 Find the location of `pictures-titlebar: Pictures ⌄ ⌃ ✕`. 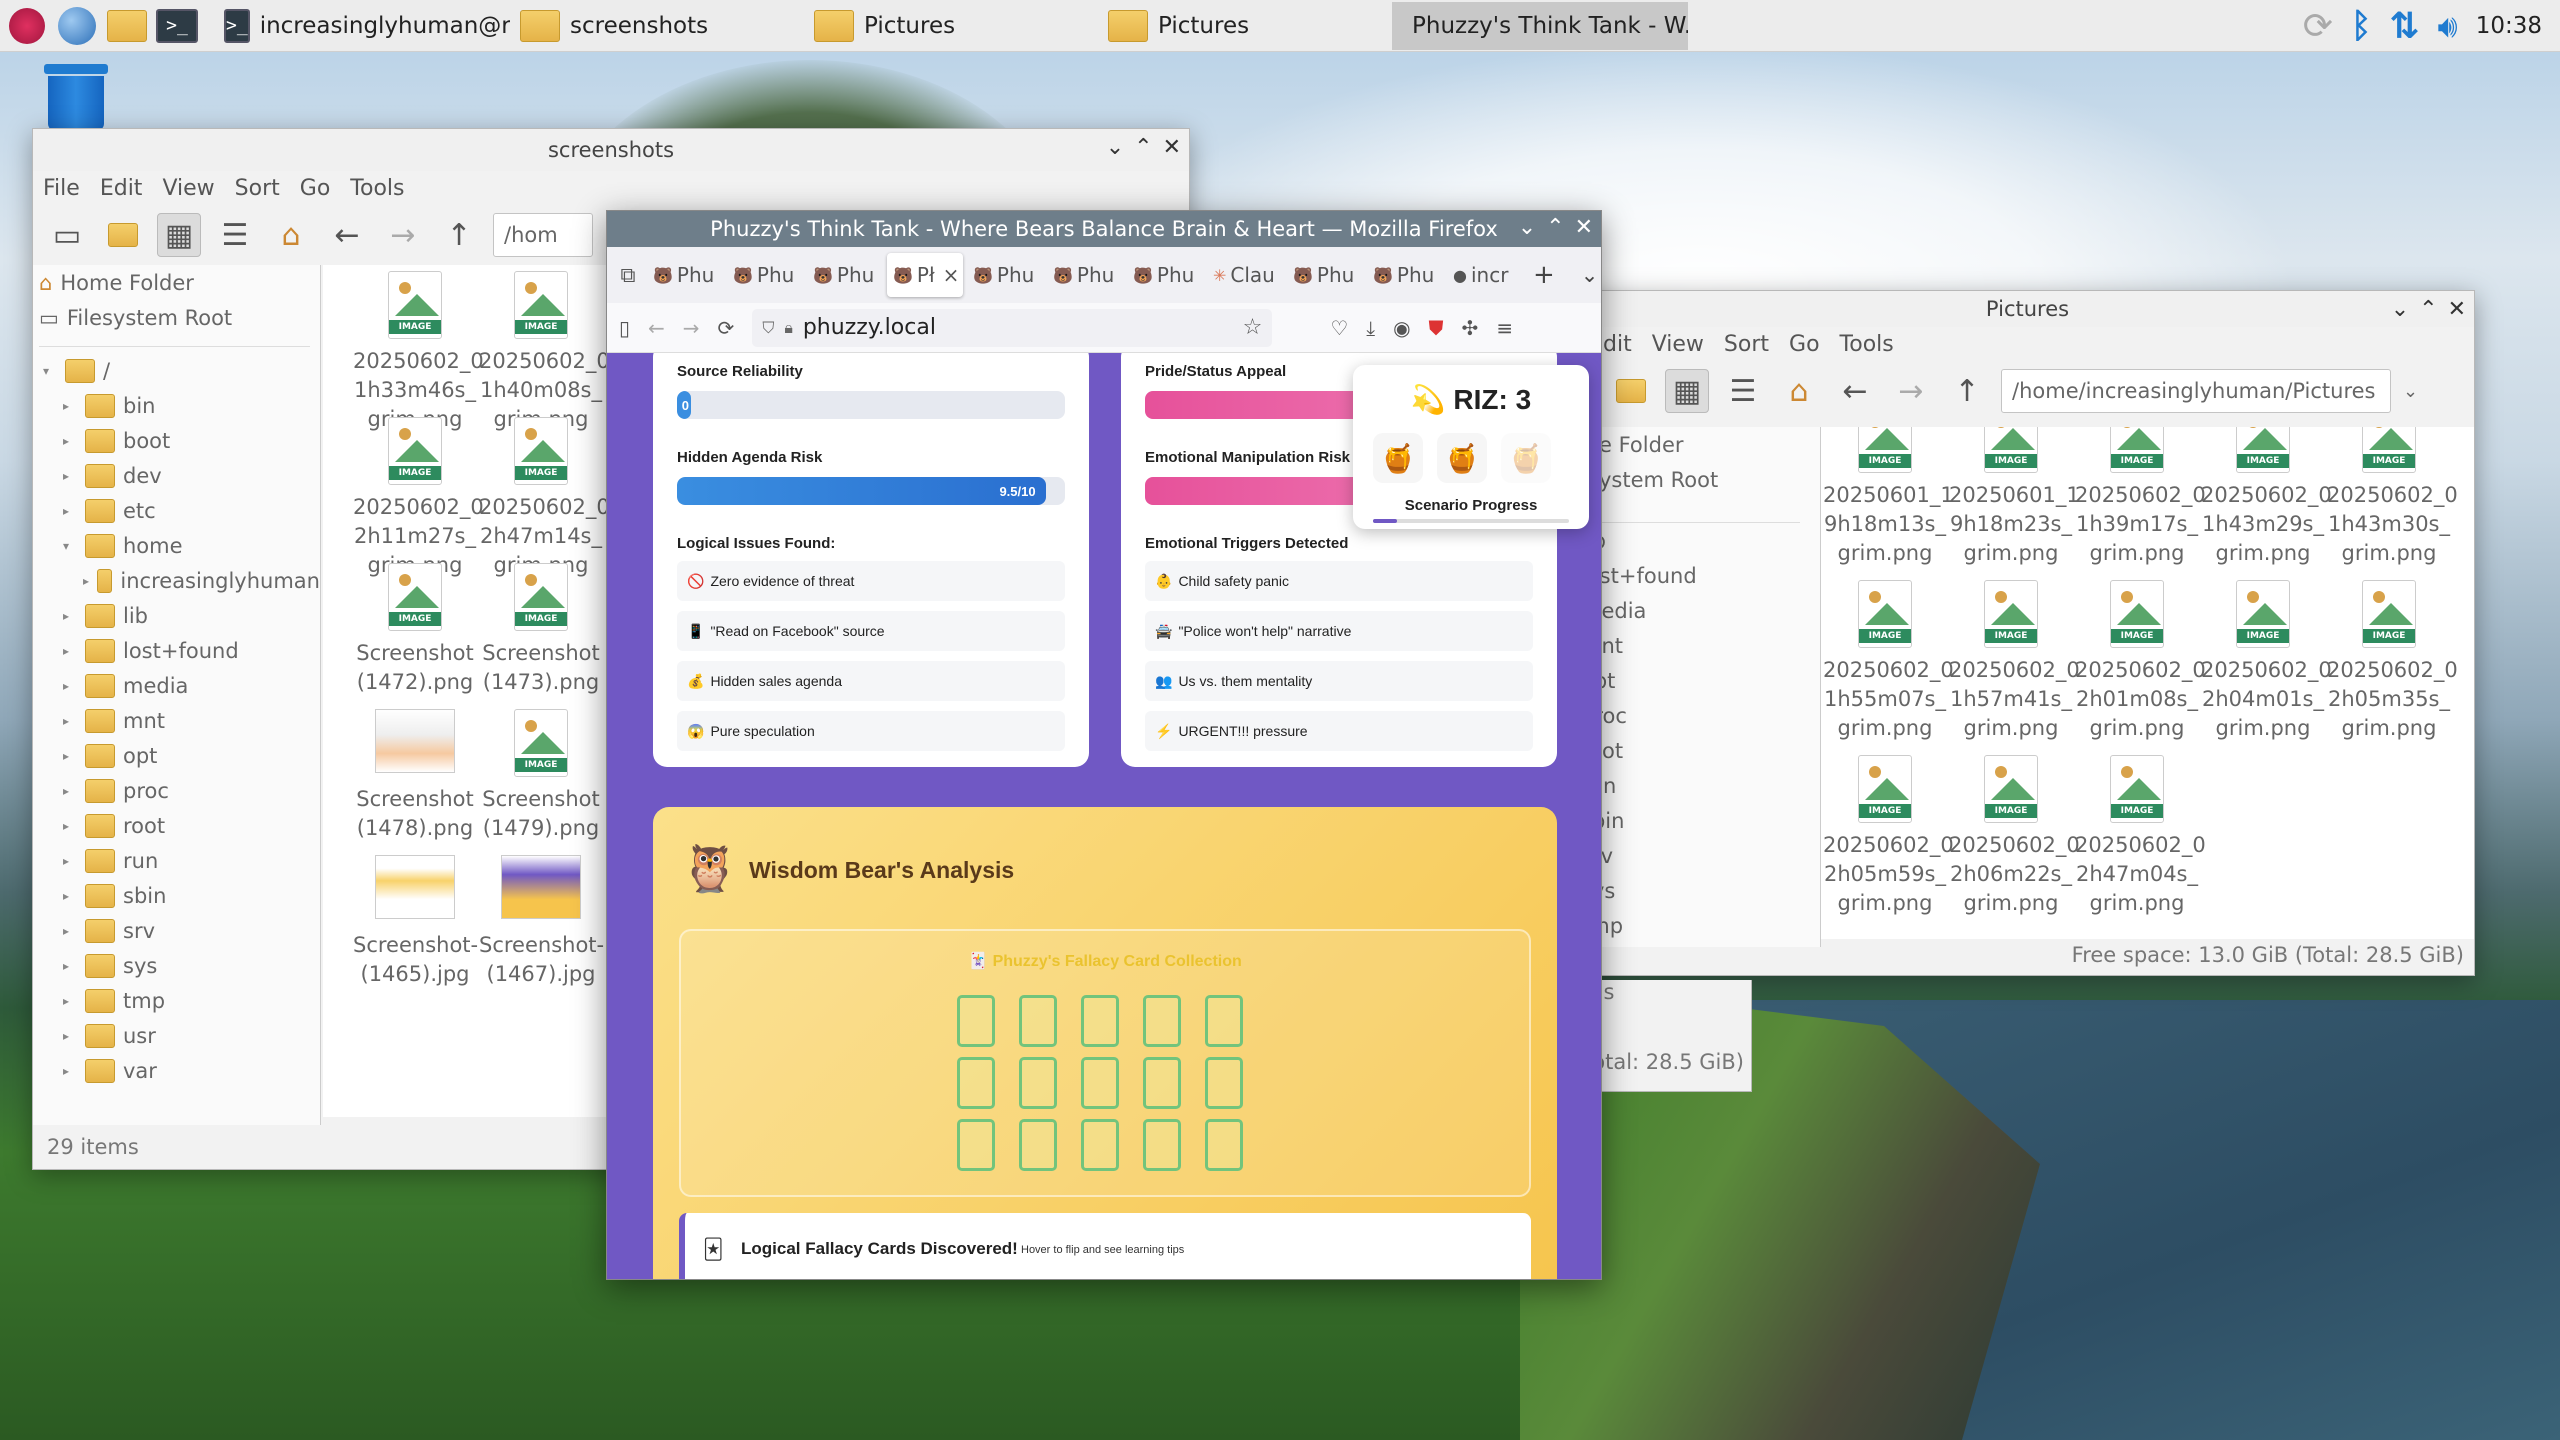

pictures-titlebar: Pictures ⌄ ⌃ ✕ is located at coordinates (2027, 309).